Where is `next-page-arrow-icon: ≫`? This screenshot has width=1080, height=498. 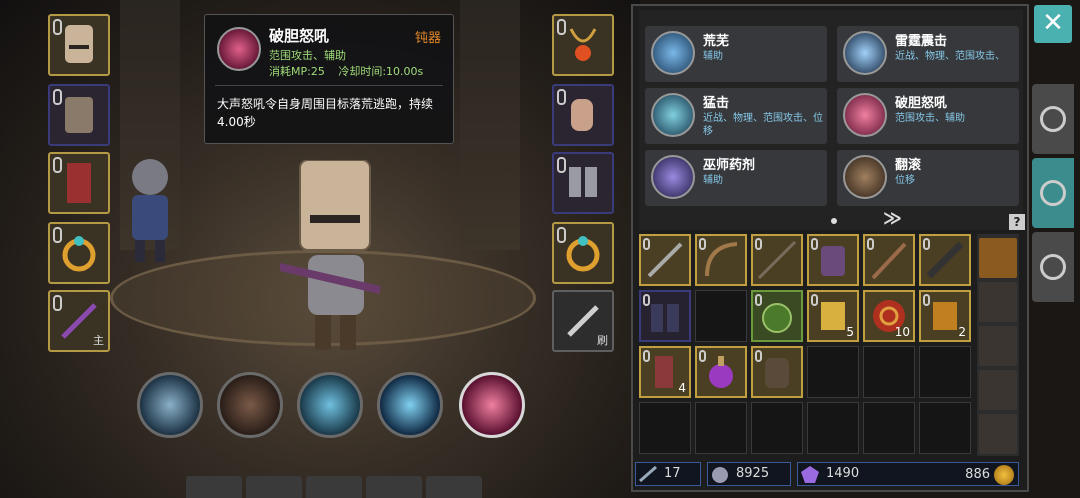 next-page-arrow-icon: ≫ is located at coordinates (892, 218).